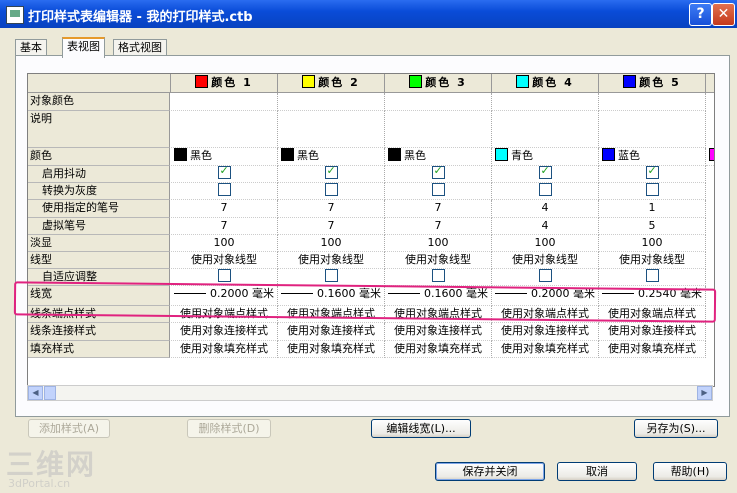 The image size is (737, 493). What do you see at coordinates (652, 296) in the screenshot?
I see `table-cell: 0.2540 毫米` at bounding box center [652, 296].